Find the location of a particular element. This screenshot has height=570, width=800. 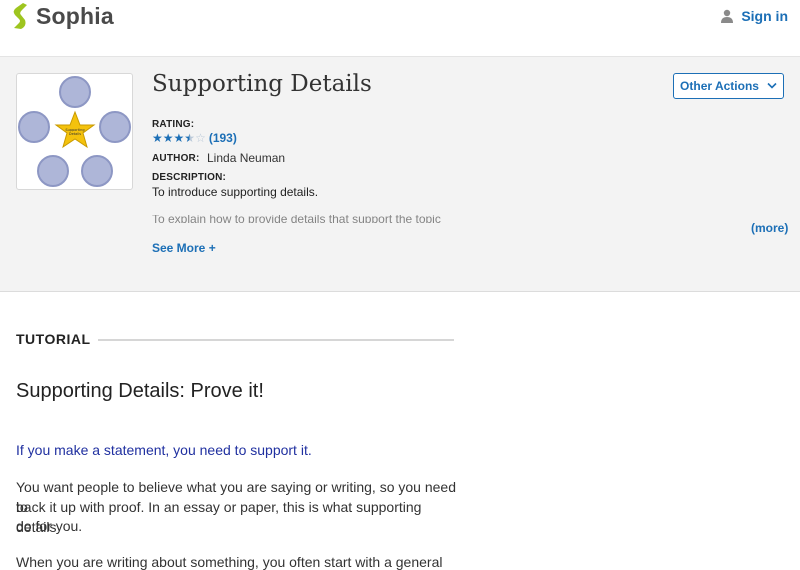

logo-text: Sophia is located at coordinates (75, 15).